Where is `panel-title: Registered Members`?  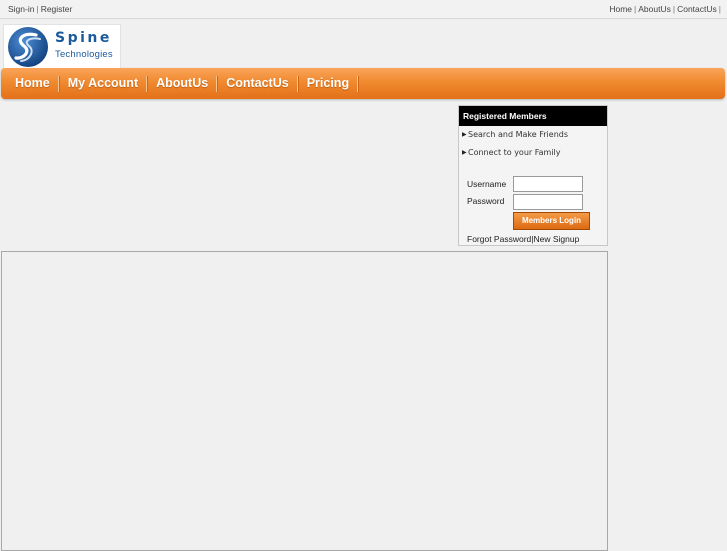 panel-title: Registered Members is located at coordinates (533, 116).